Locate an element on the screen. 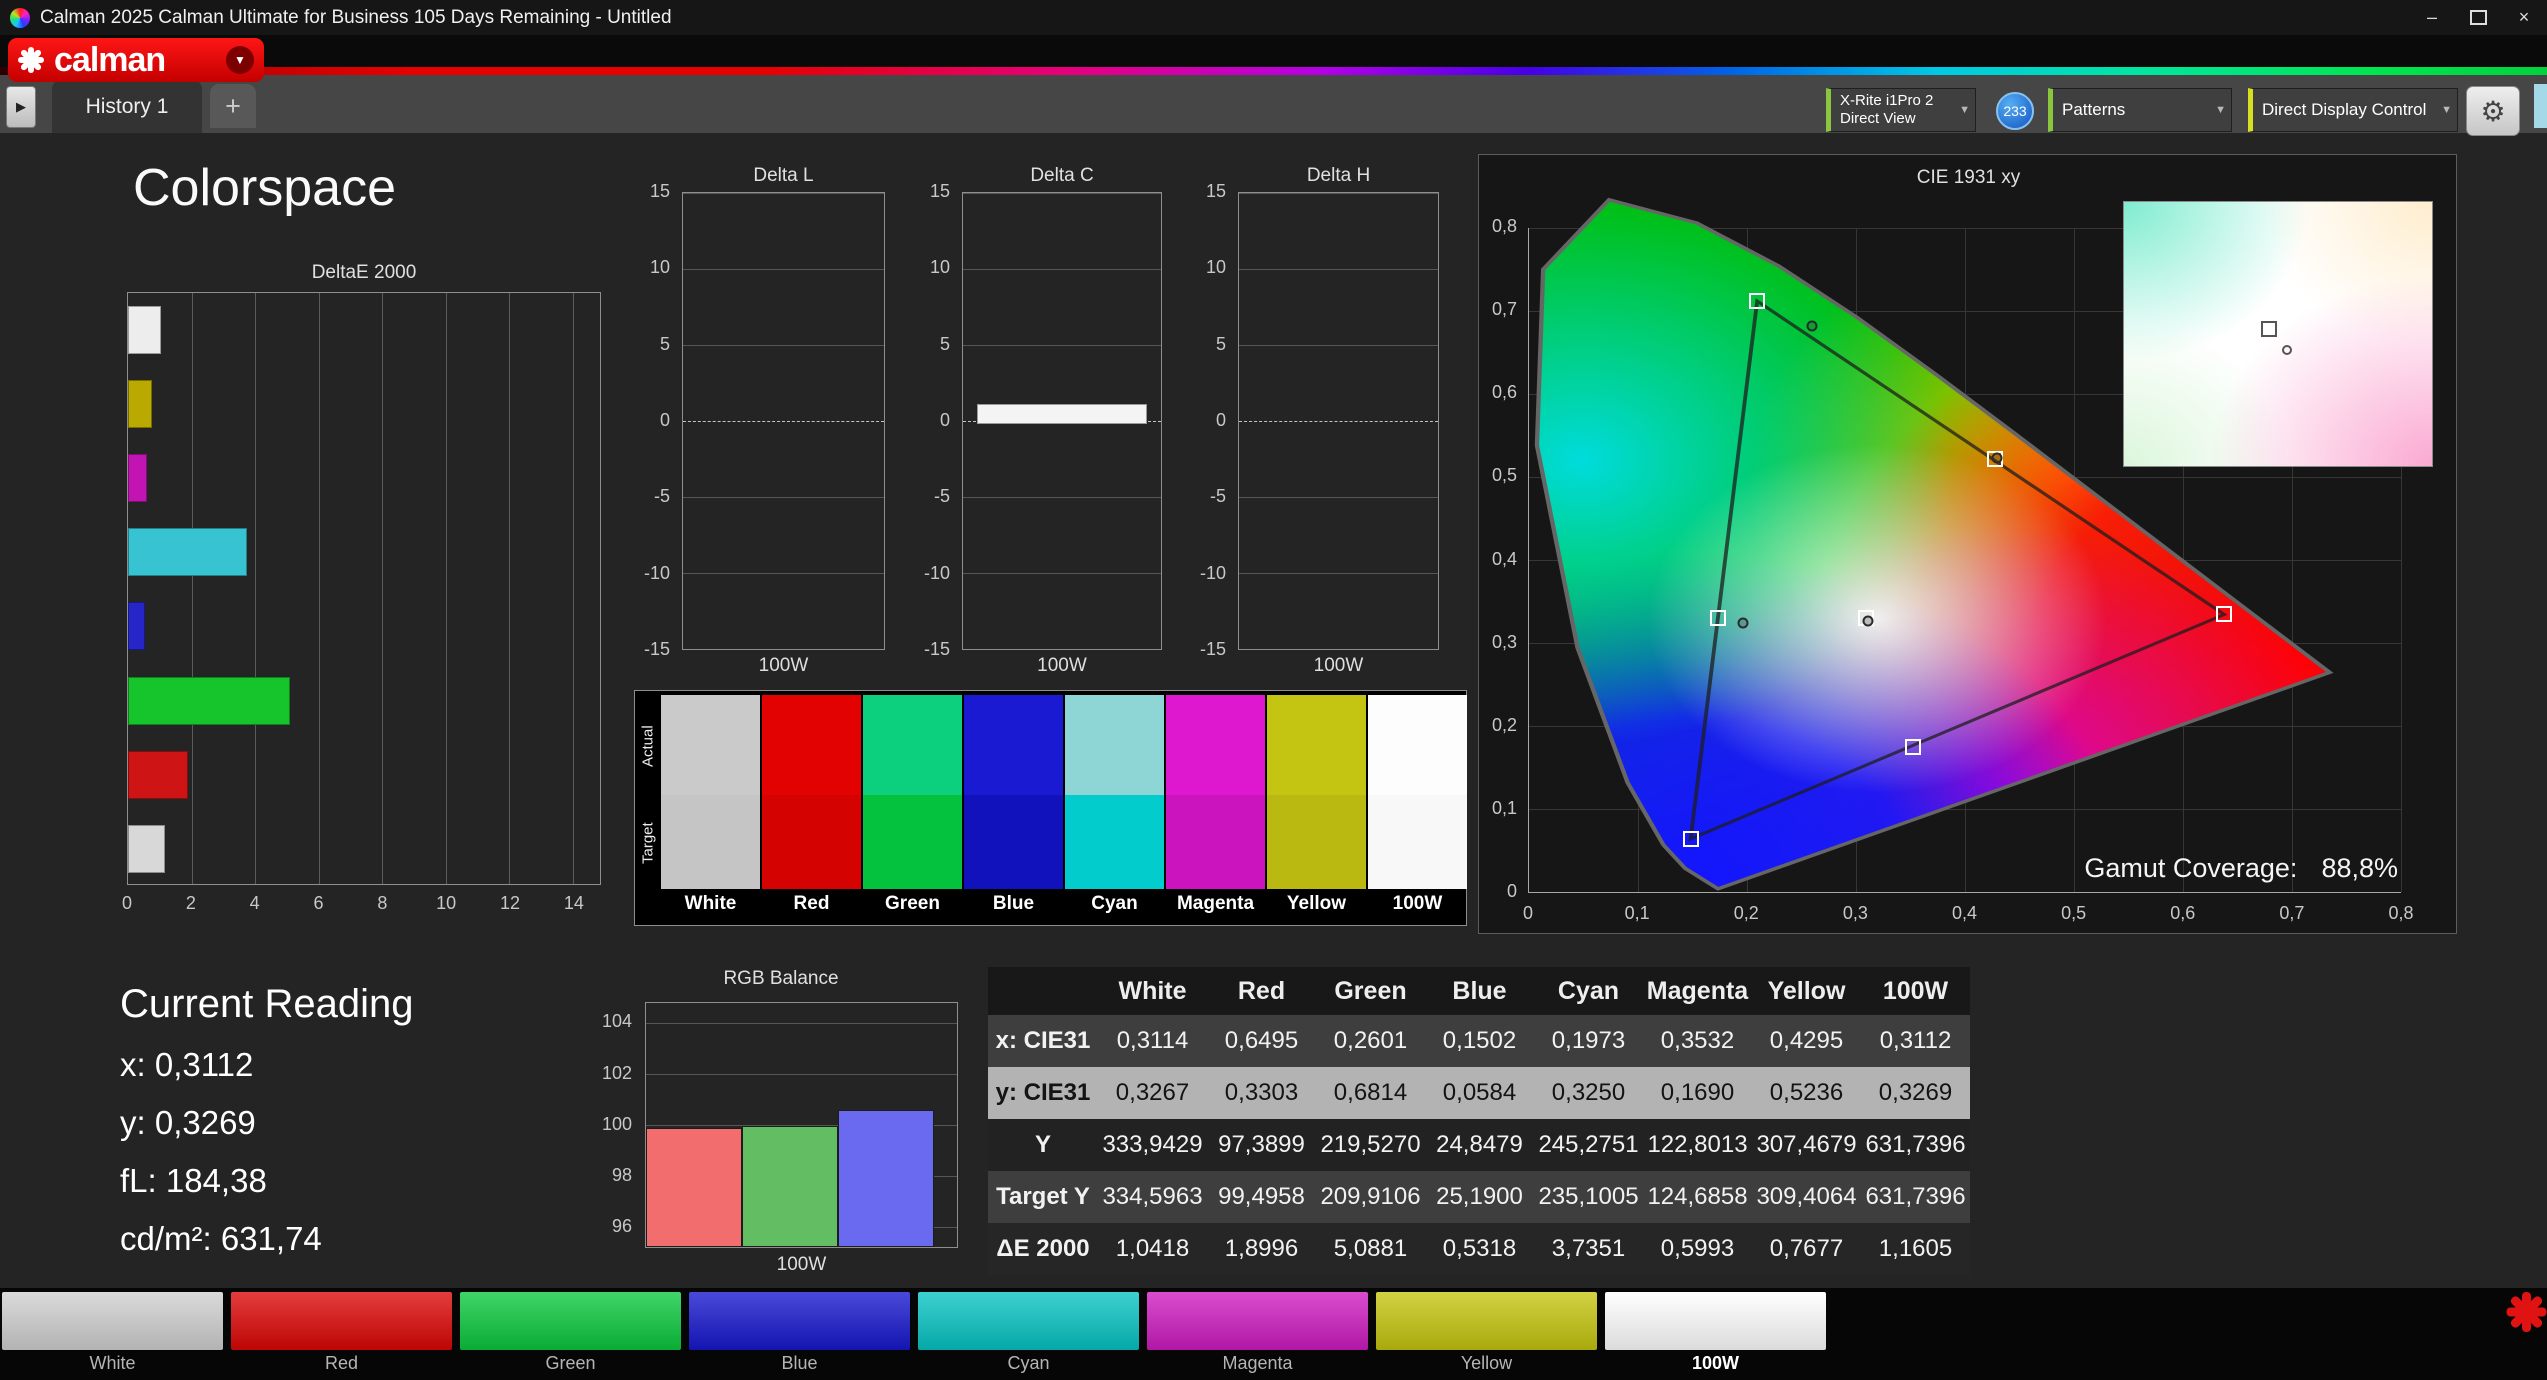 This screenshot has height=1380, width=2547. swatch-column-white: White is located at coordinates (710, 807).